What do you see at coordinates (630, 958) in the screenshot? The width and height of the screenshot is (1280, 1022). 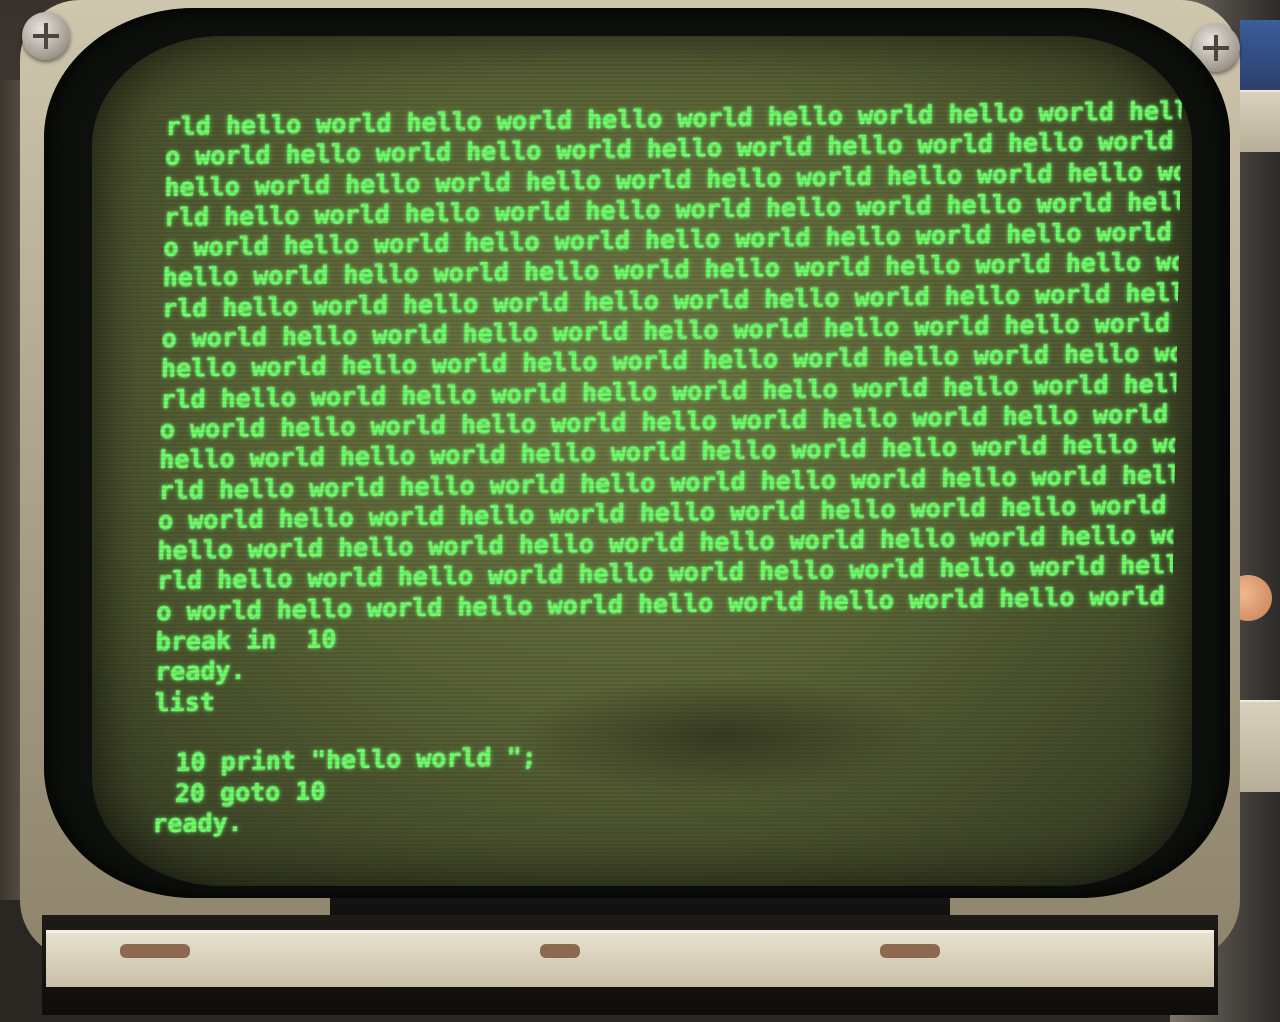 I see `base-tray-lip` at bounding box center [630, 958].